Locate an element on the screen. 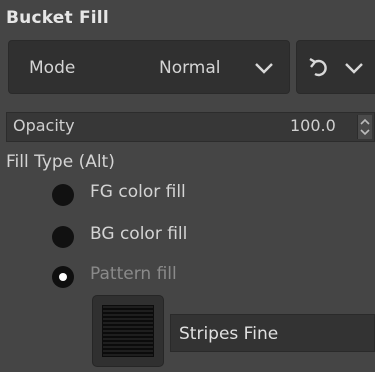  radio-label: Pattern fill is located at coordinates (133, 274).